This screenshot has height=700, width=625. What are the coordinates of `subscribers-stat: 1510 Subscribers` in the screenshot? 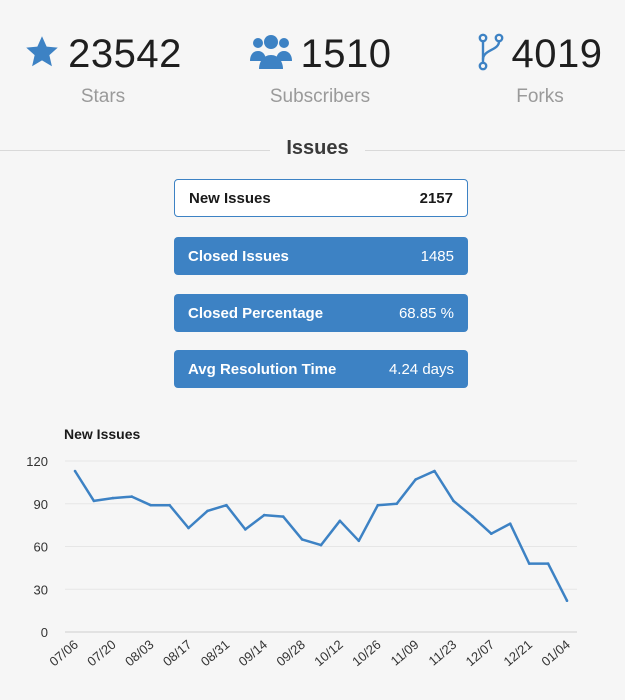 It's located at (320, 69).